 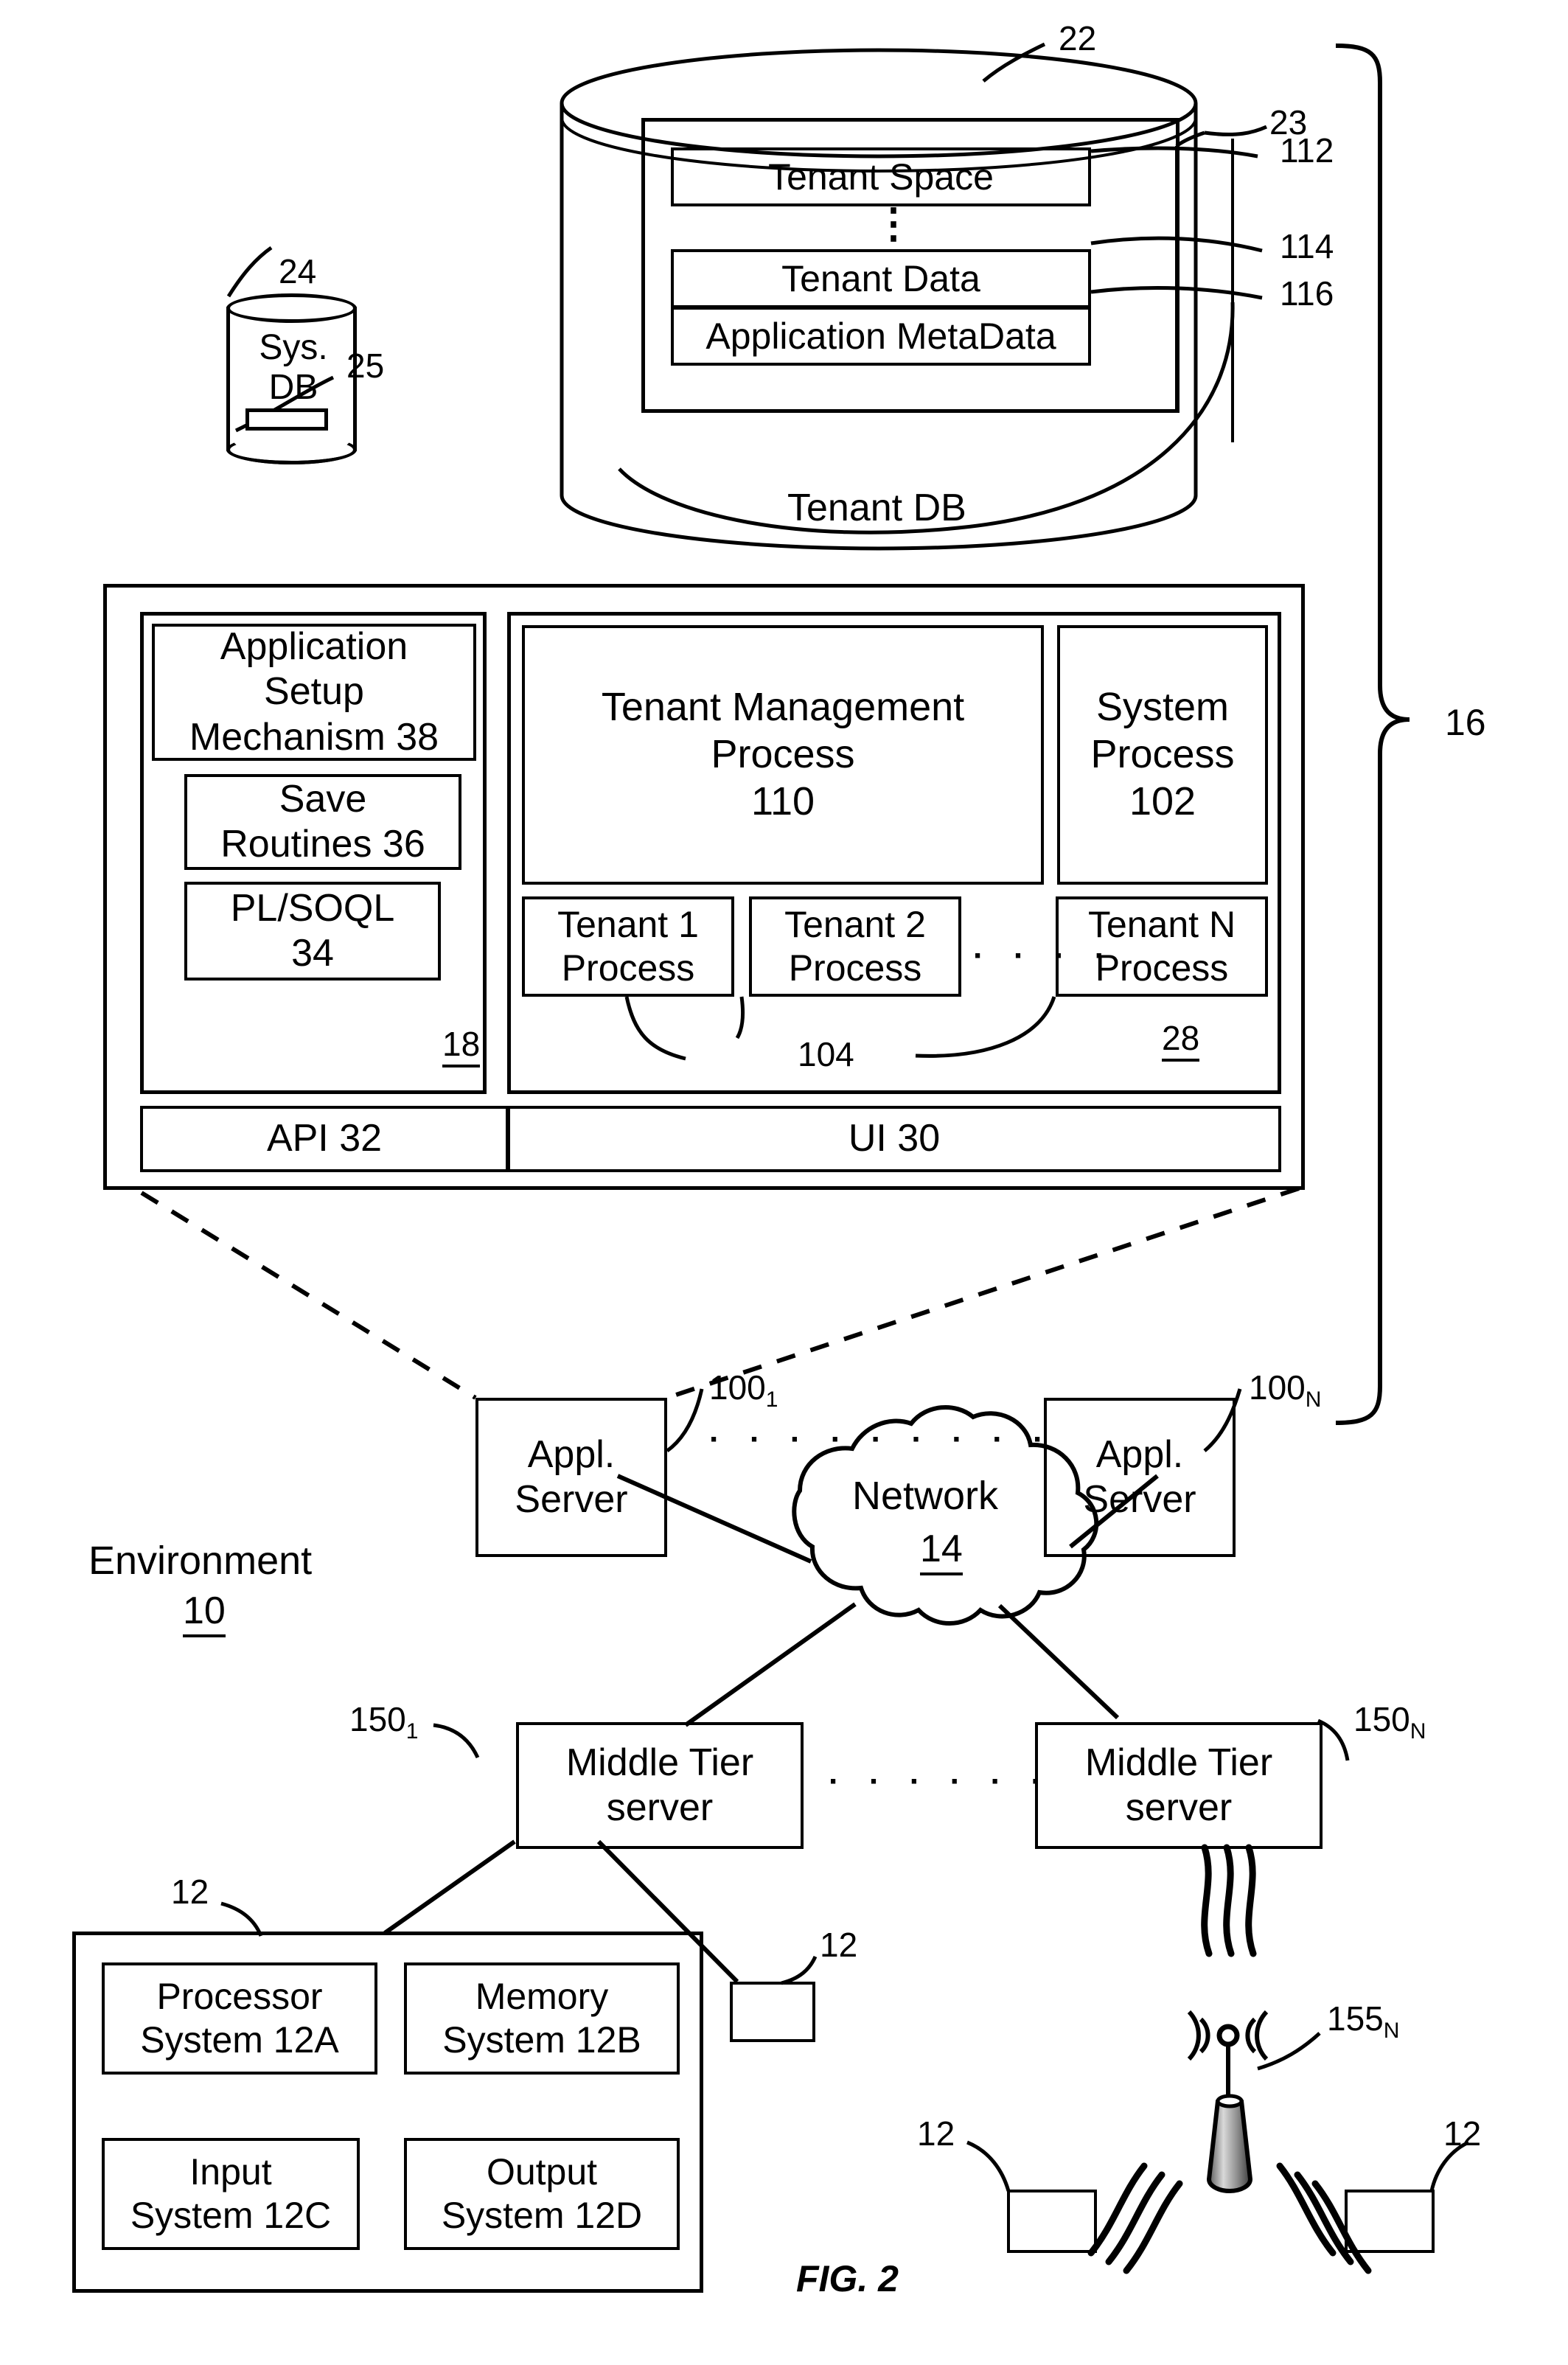 What do you see at coordinates (1228, 2101) in the screenshot?
I see `antenna-icon` at bounding box center [1228, 2101].